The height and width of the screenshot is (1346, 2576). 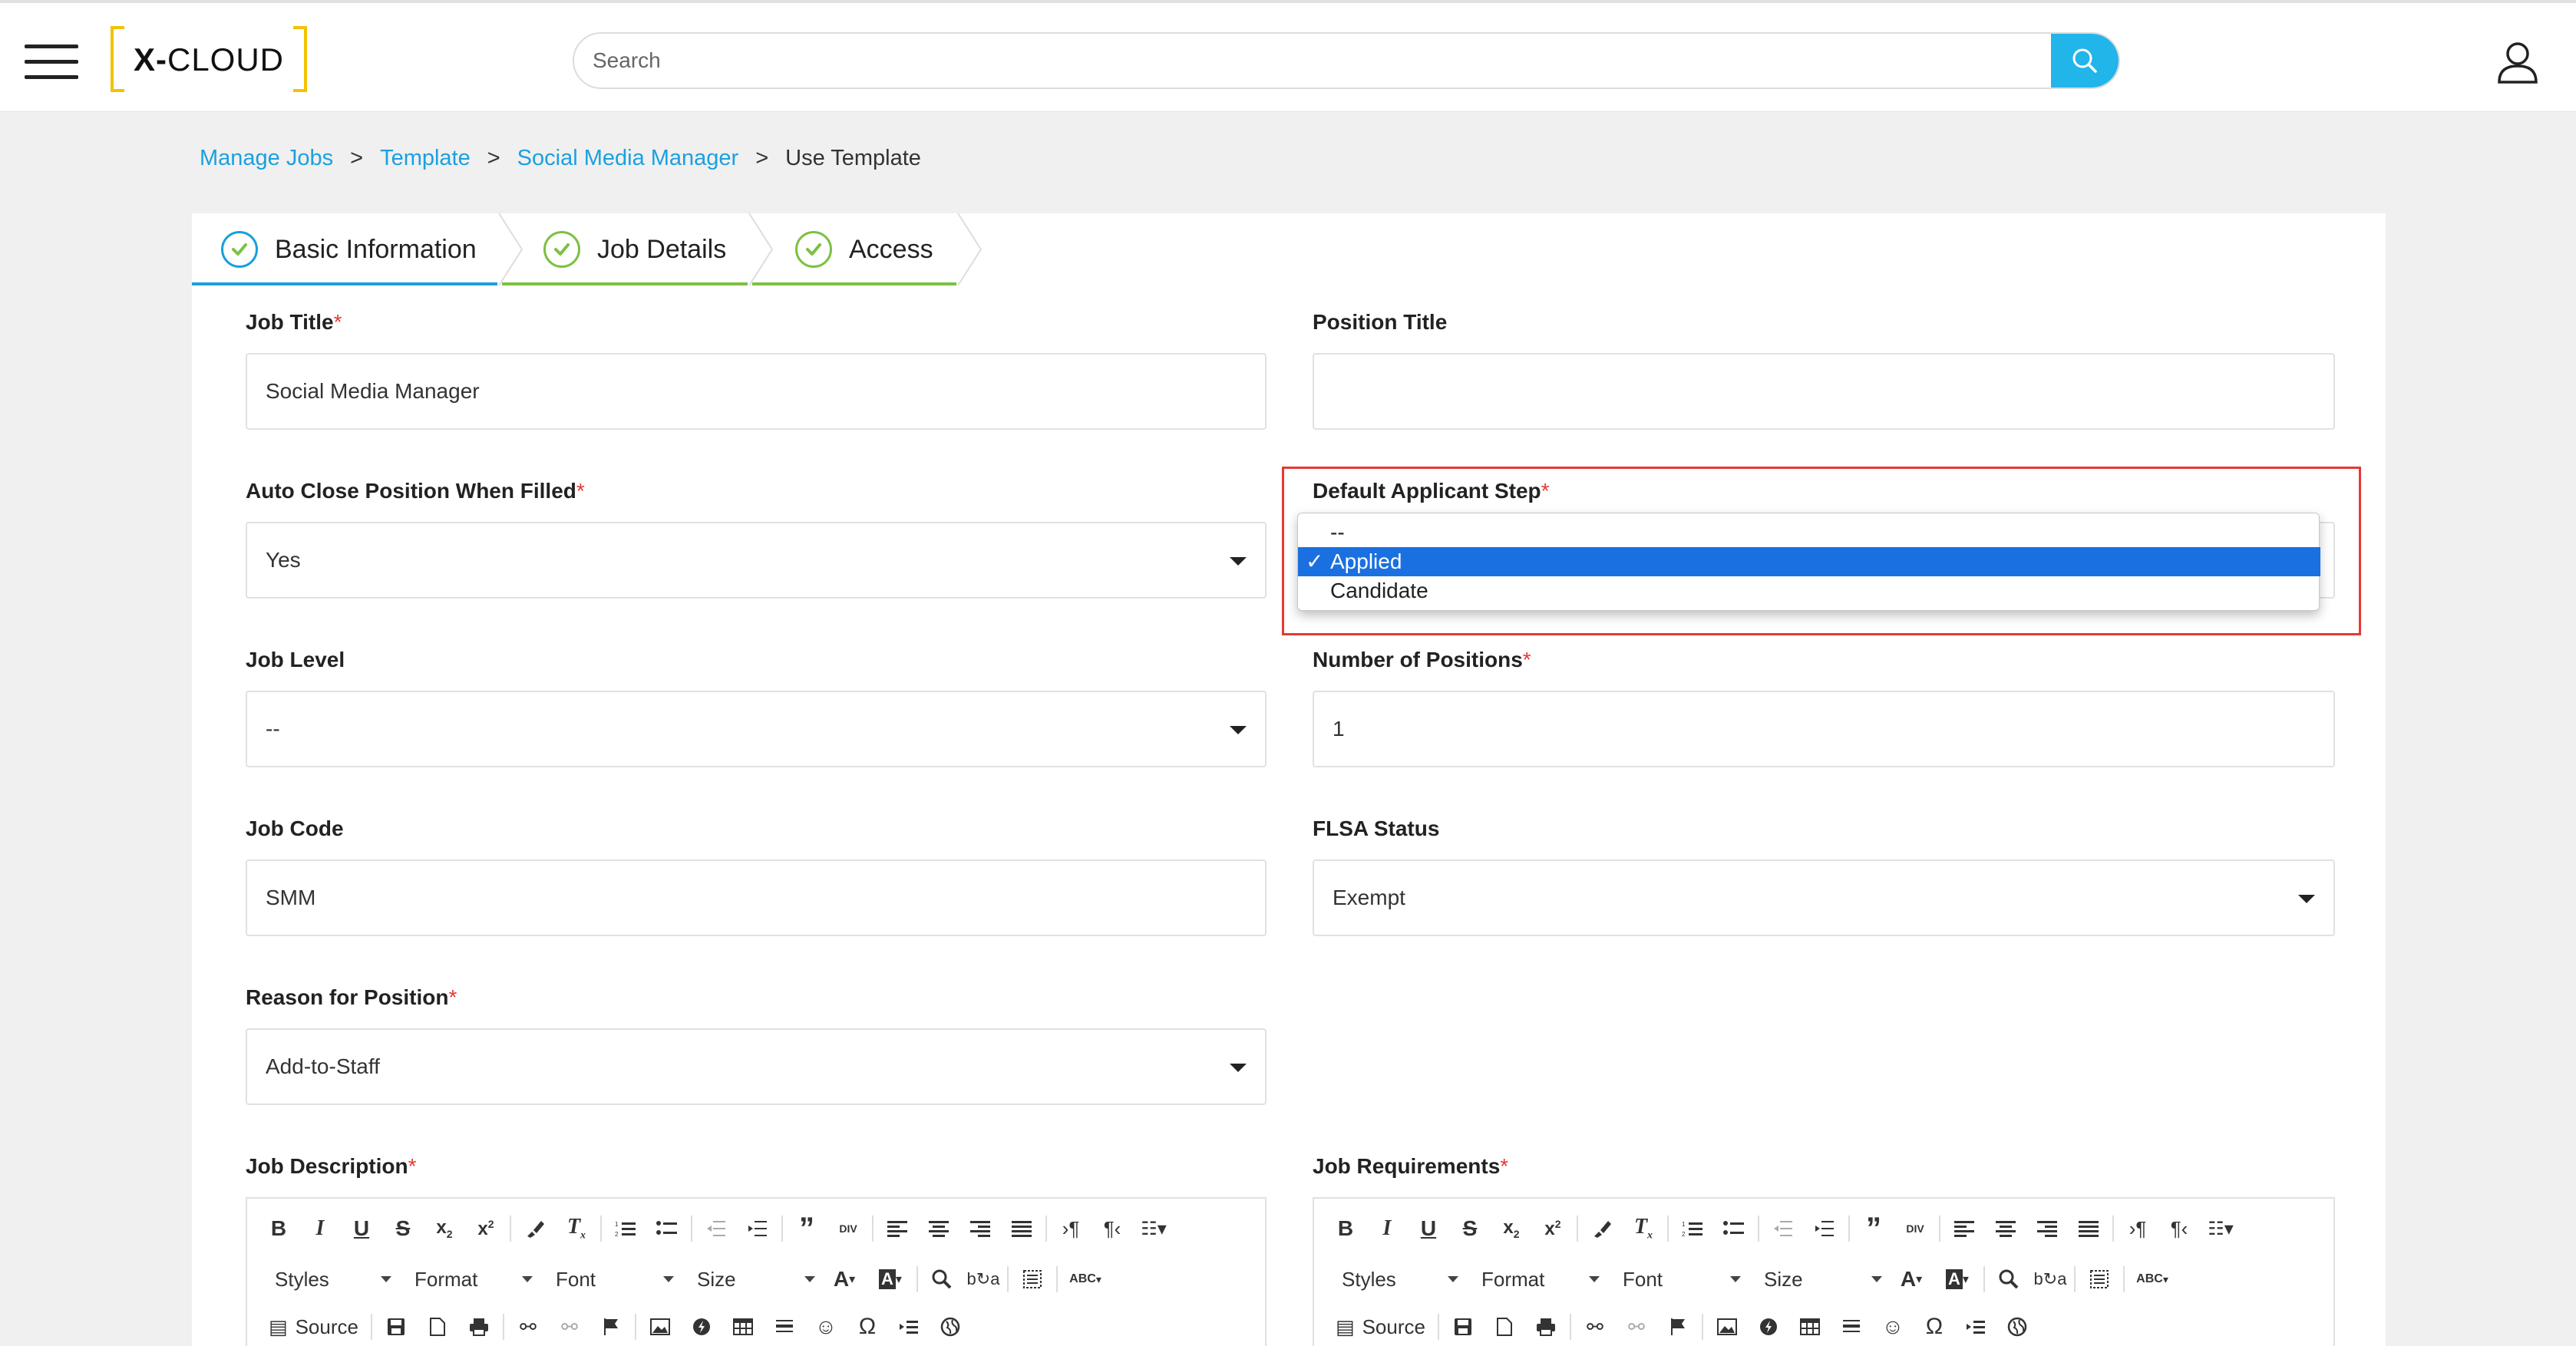 What do you see at coordinates (756, 560) in the screenshot?
I see `auto-close-select: Yes` at bounding box center [756, 560].